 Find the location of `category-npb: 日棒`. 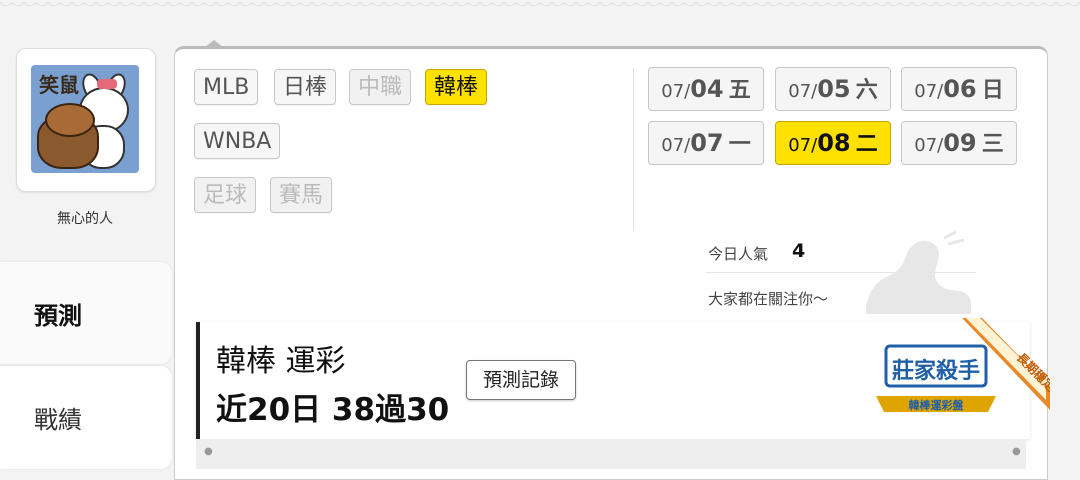

category-npb: 日棒 is located at coordinates (305, 87).